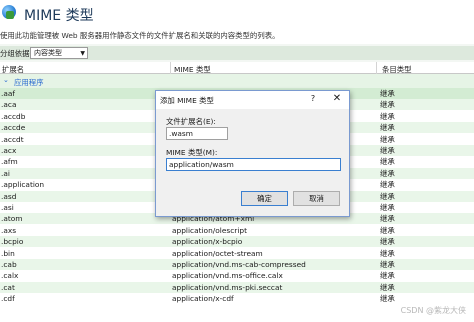  I want to click on page-title: MIME 类型, so click(59, 16).